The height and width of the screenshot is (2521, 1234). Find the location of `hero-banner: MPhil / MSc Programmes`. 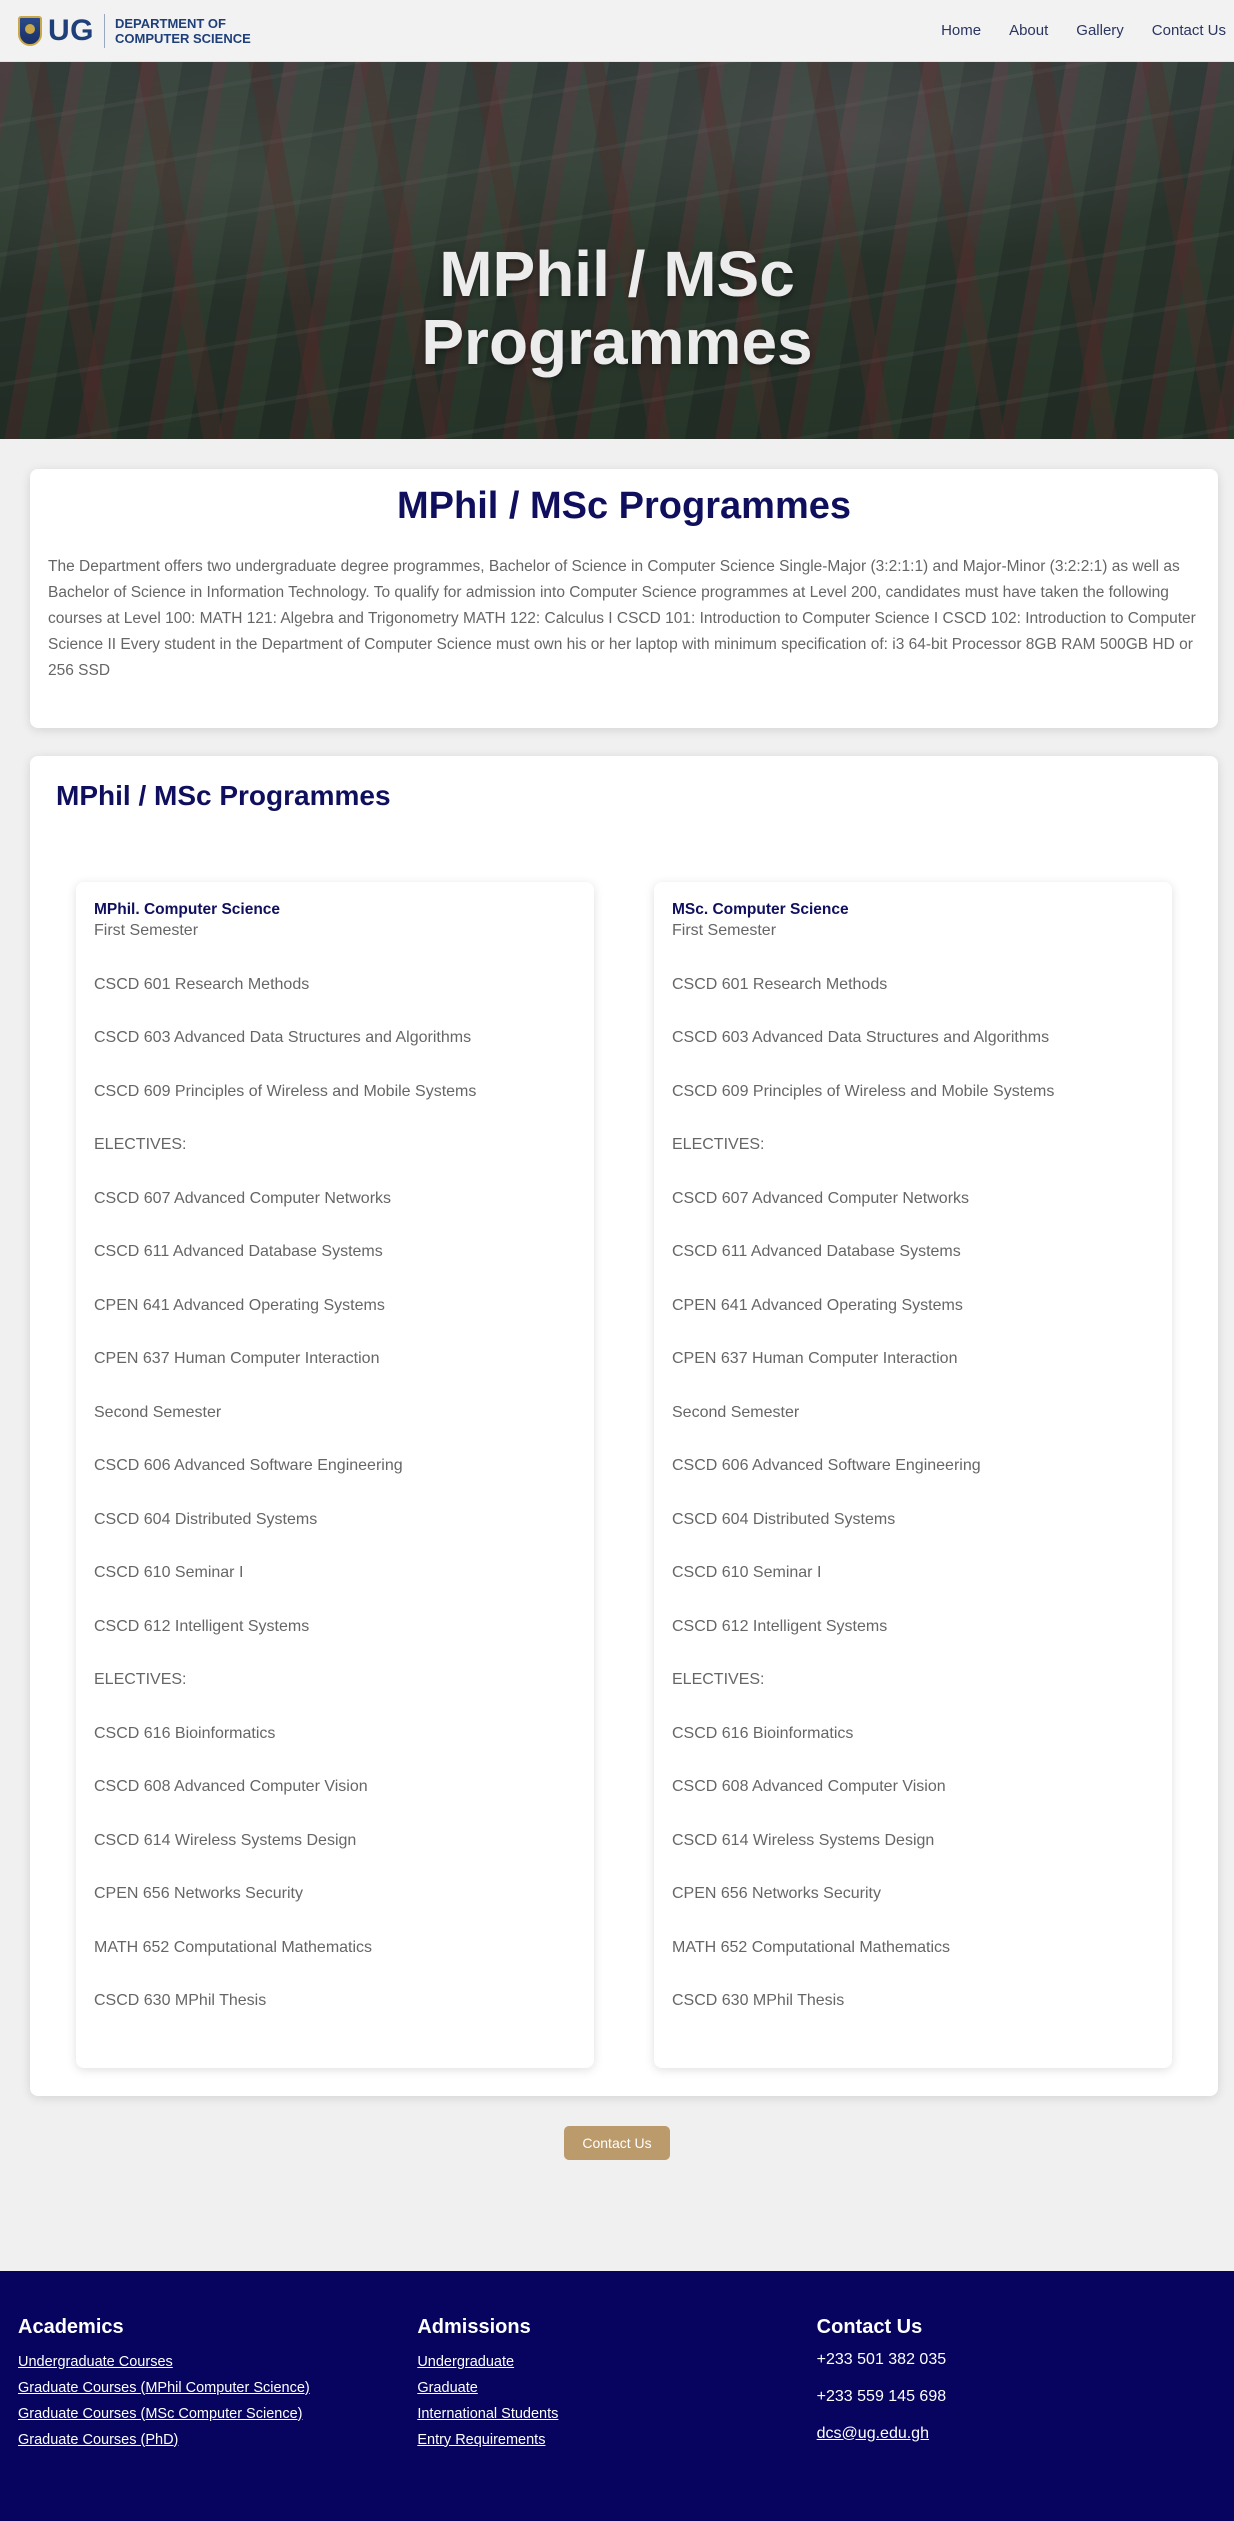

hero-banner: MPhil / MSc Programmes is located at coordinates (617, 250).